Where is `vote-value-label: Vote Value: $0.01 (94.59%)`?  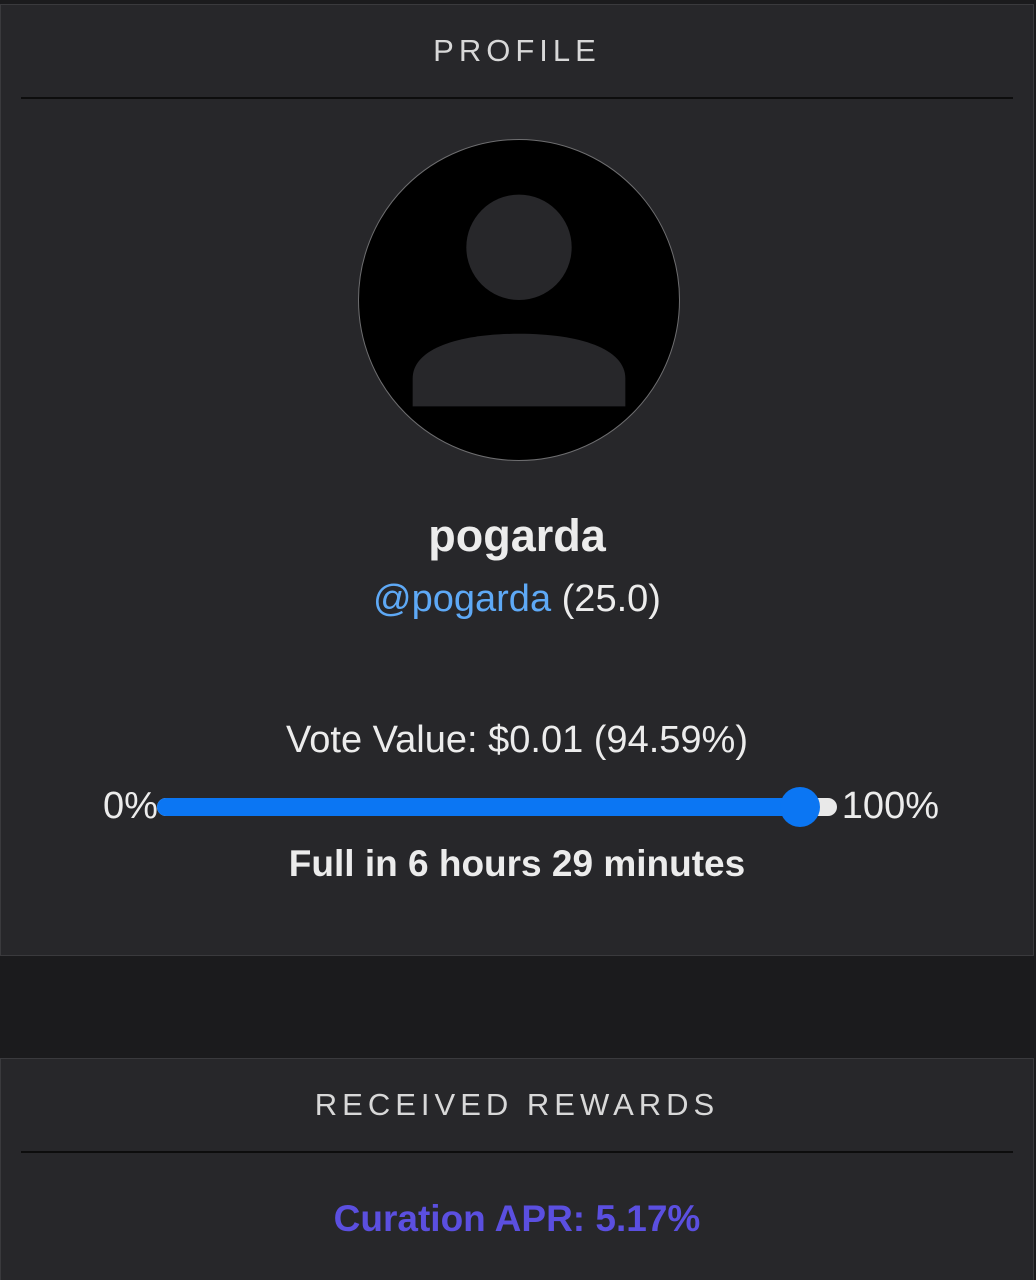
vote-value-label: Vote Value: $0.01 (94.59%) is located at coordinates (517, 740).